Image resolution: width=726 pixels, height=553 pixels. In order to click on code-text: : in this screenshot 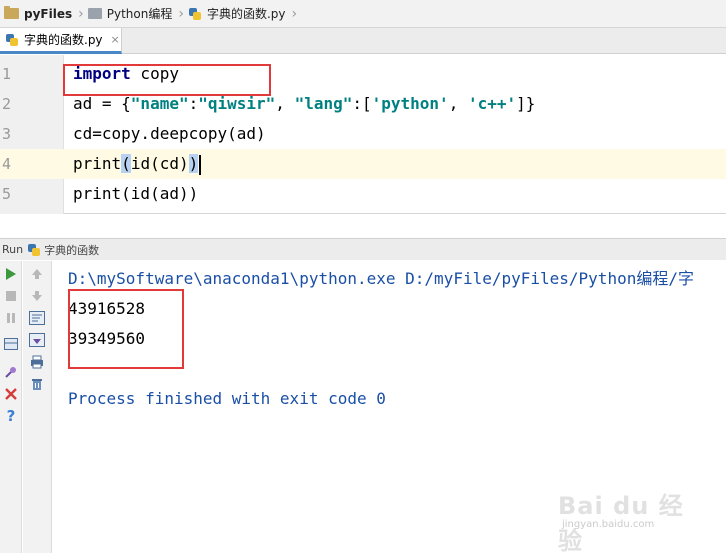, I will do `click(193, 103)`.